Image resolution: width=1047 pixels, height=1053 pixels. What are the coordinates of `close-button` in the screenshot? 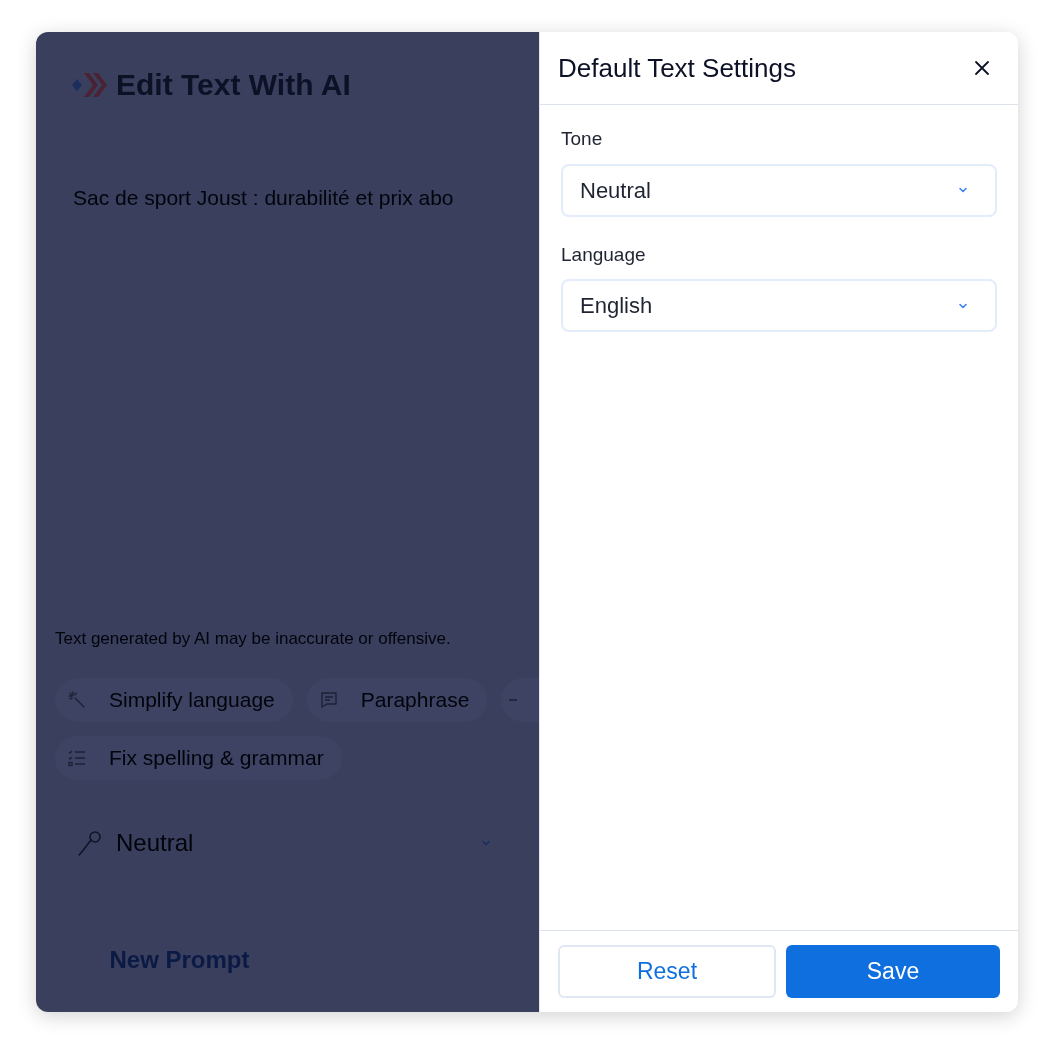 It's located at (982, 68).